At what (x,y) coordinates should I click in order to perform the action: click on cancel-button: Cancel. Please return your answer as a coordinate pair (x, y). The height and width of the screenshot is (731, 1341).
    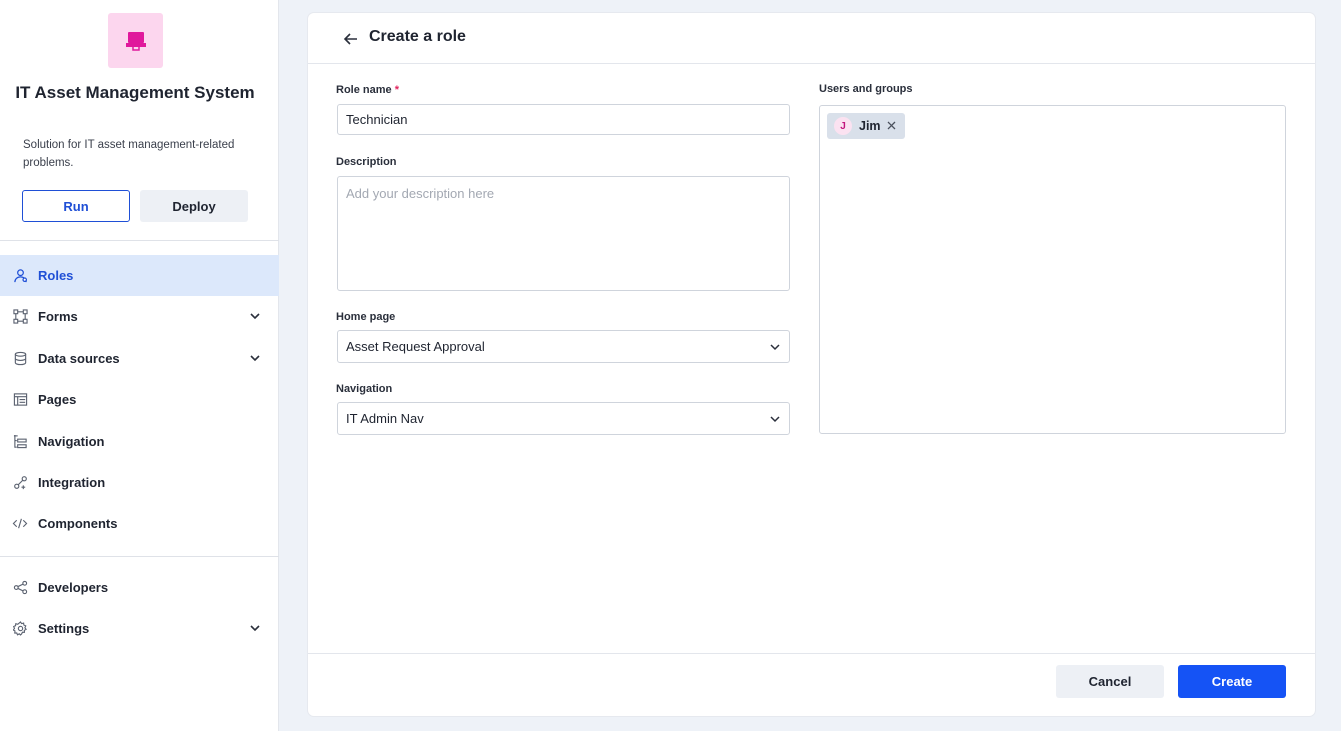
    Looking at the image, I should click on (1110, 681).